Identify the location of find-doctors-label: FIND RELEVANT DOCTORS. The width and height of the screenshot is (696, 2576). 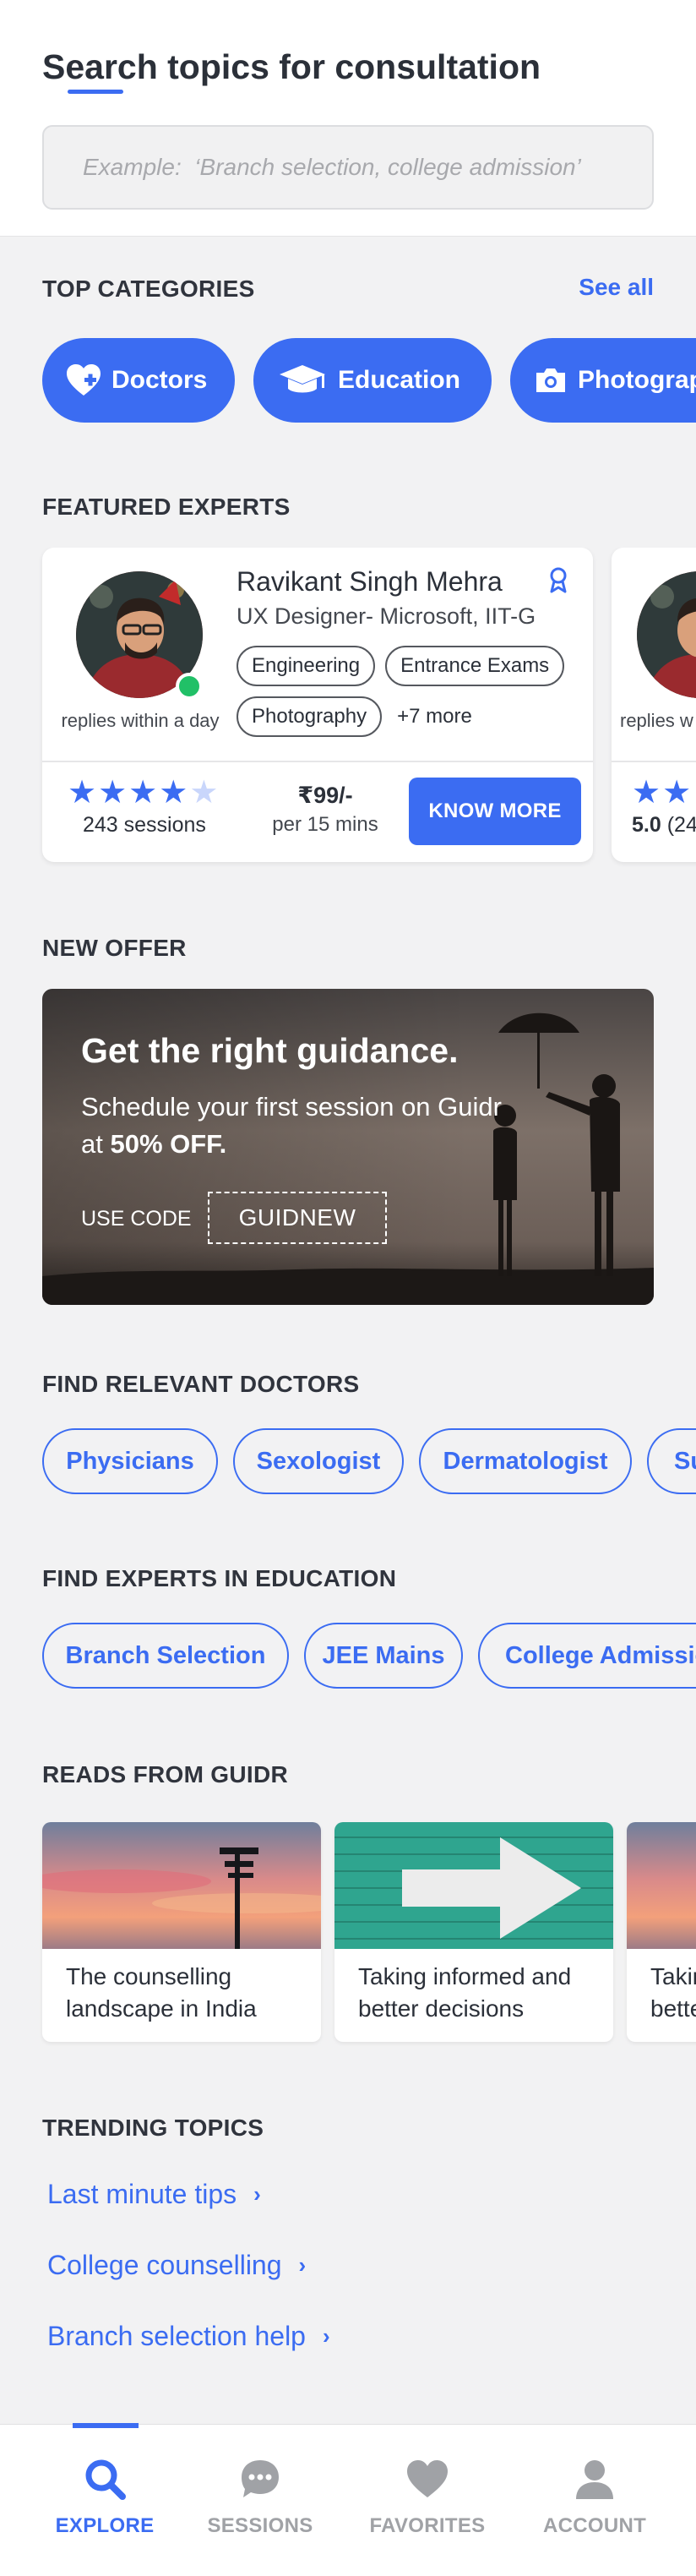
(201, 1384).